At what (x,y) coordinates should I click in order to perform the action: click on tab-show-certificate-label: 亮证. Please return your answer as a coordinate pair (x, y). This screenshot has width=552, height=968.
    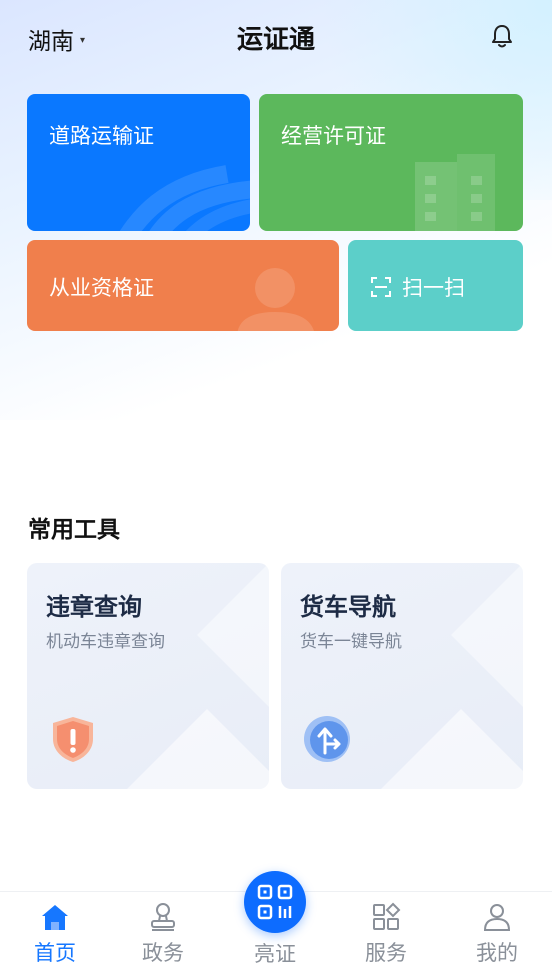
    Looking at the image, I should click on (275, 953).